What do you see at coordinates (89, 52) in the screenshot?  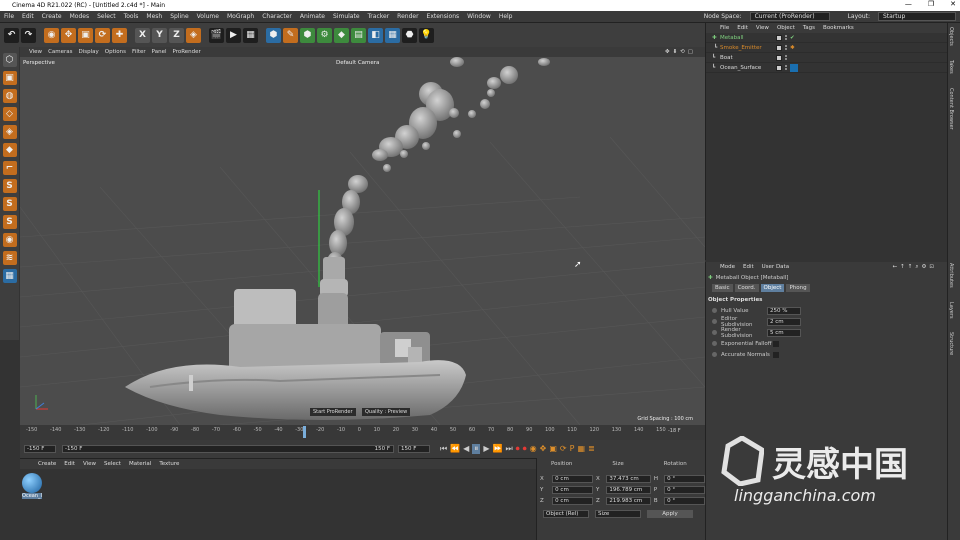 I see `viewport-menu-display: Display` at bounding box center [89, 52].